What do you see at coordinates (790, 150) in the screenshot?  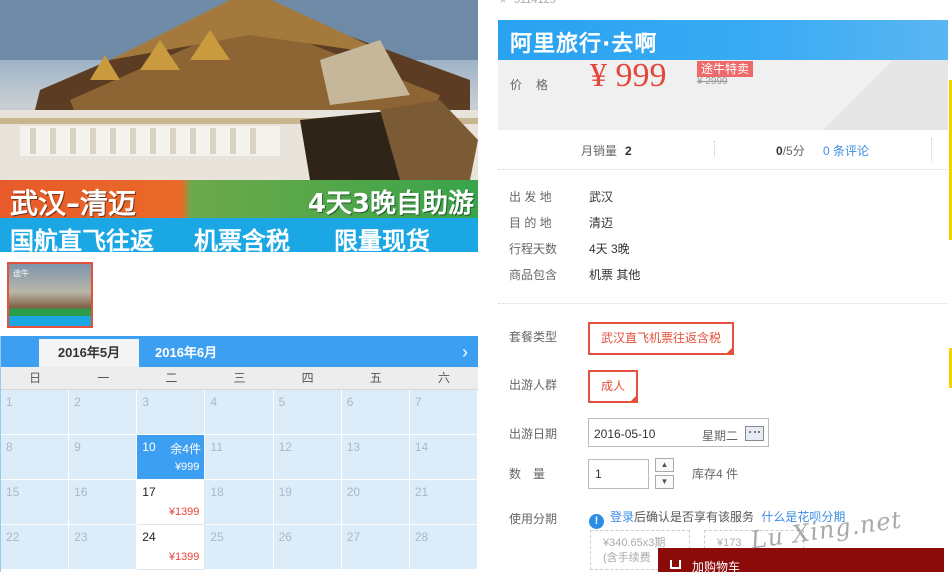 I see `rating: 0/5分` at bounding box center [790, 150].